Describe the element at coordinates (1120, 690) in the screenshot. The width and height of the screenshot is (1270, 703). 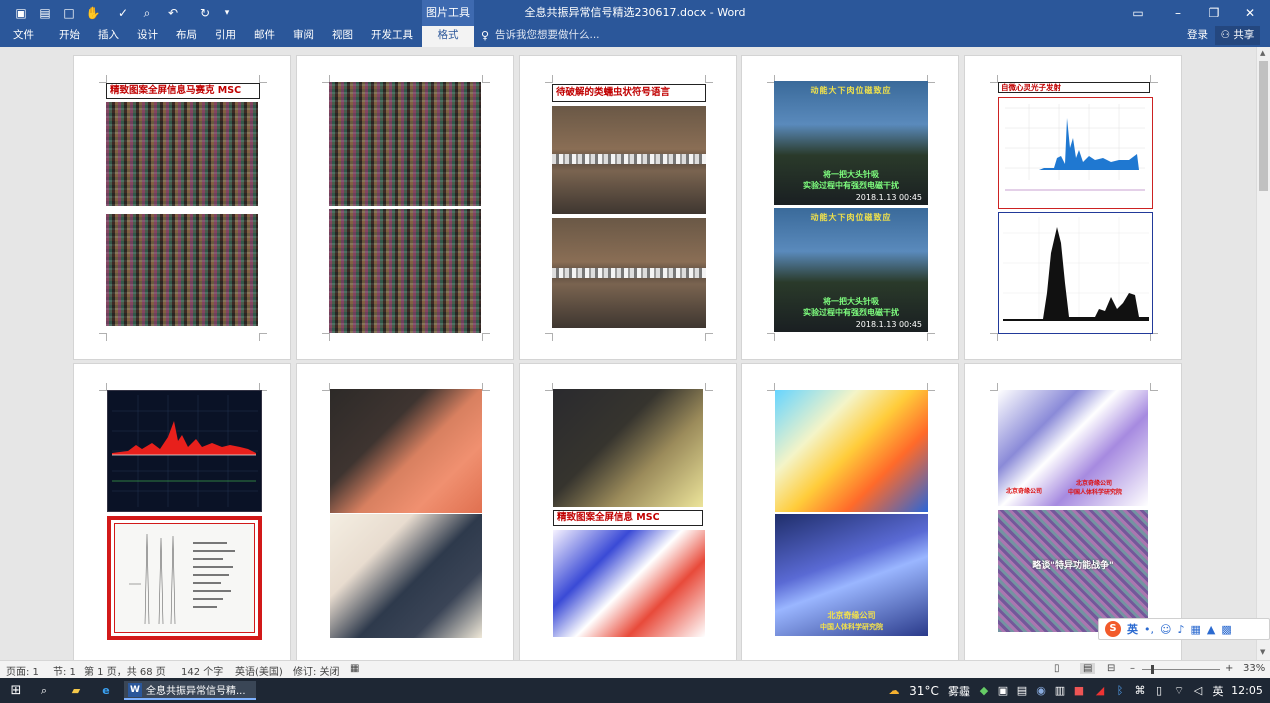
I see `bluetooth-icon: ᛒ` at that location.